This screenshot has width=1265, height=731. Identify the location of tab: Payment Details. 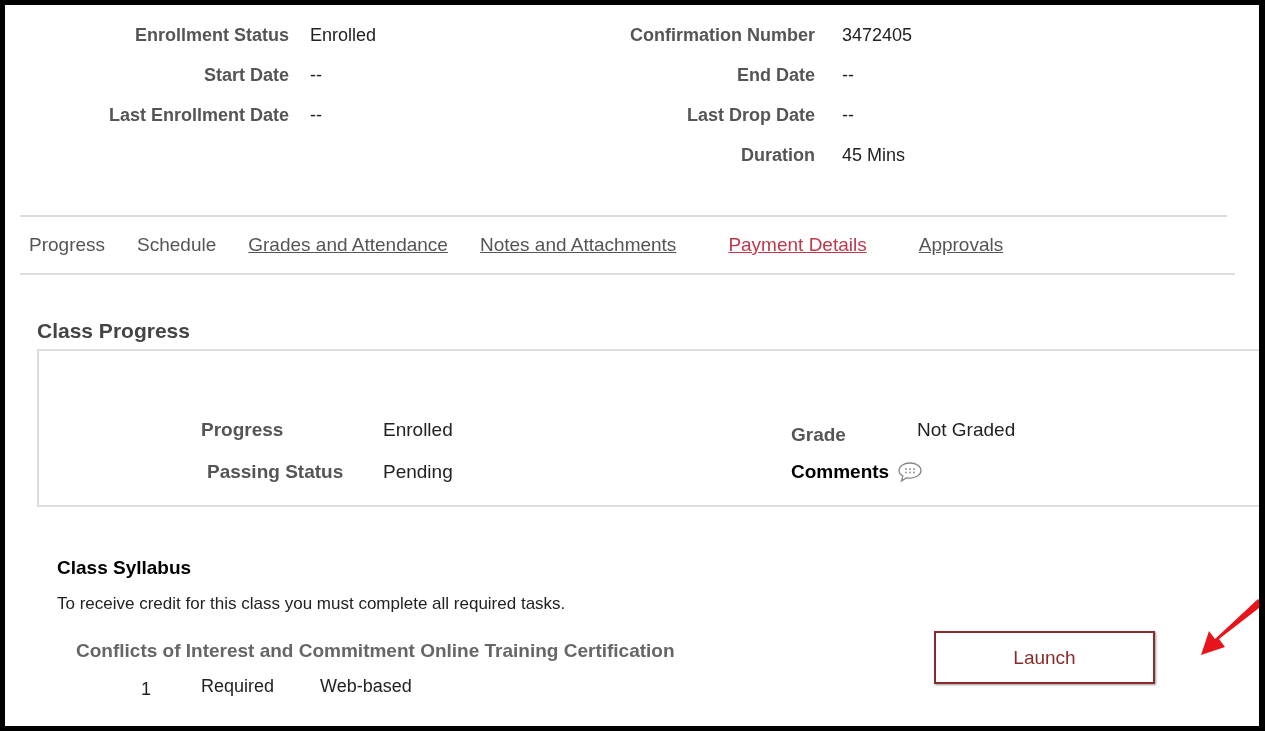
(797, 245).